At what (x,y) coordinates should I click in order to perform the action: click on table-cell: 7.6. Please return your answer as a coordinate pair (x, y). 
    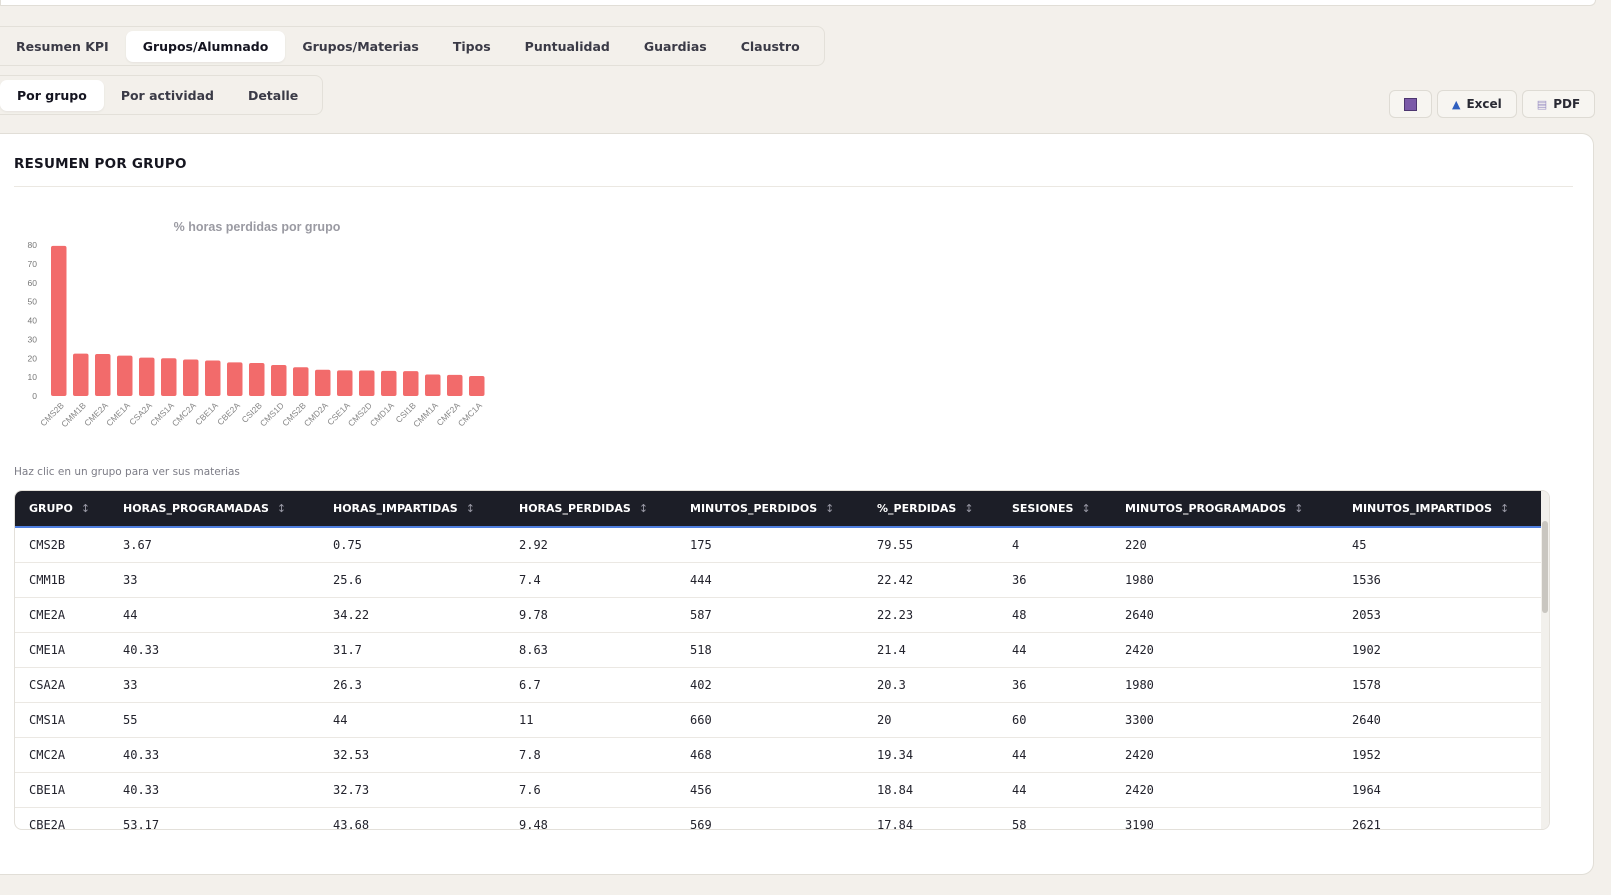
    Looking at the image, I should click on (530, 790).